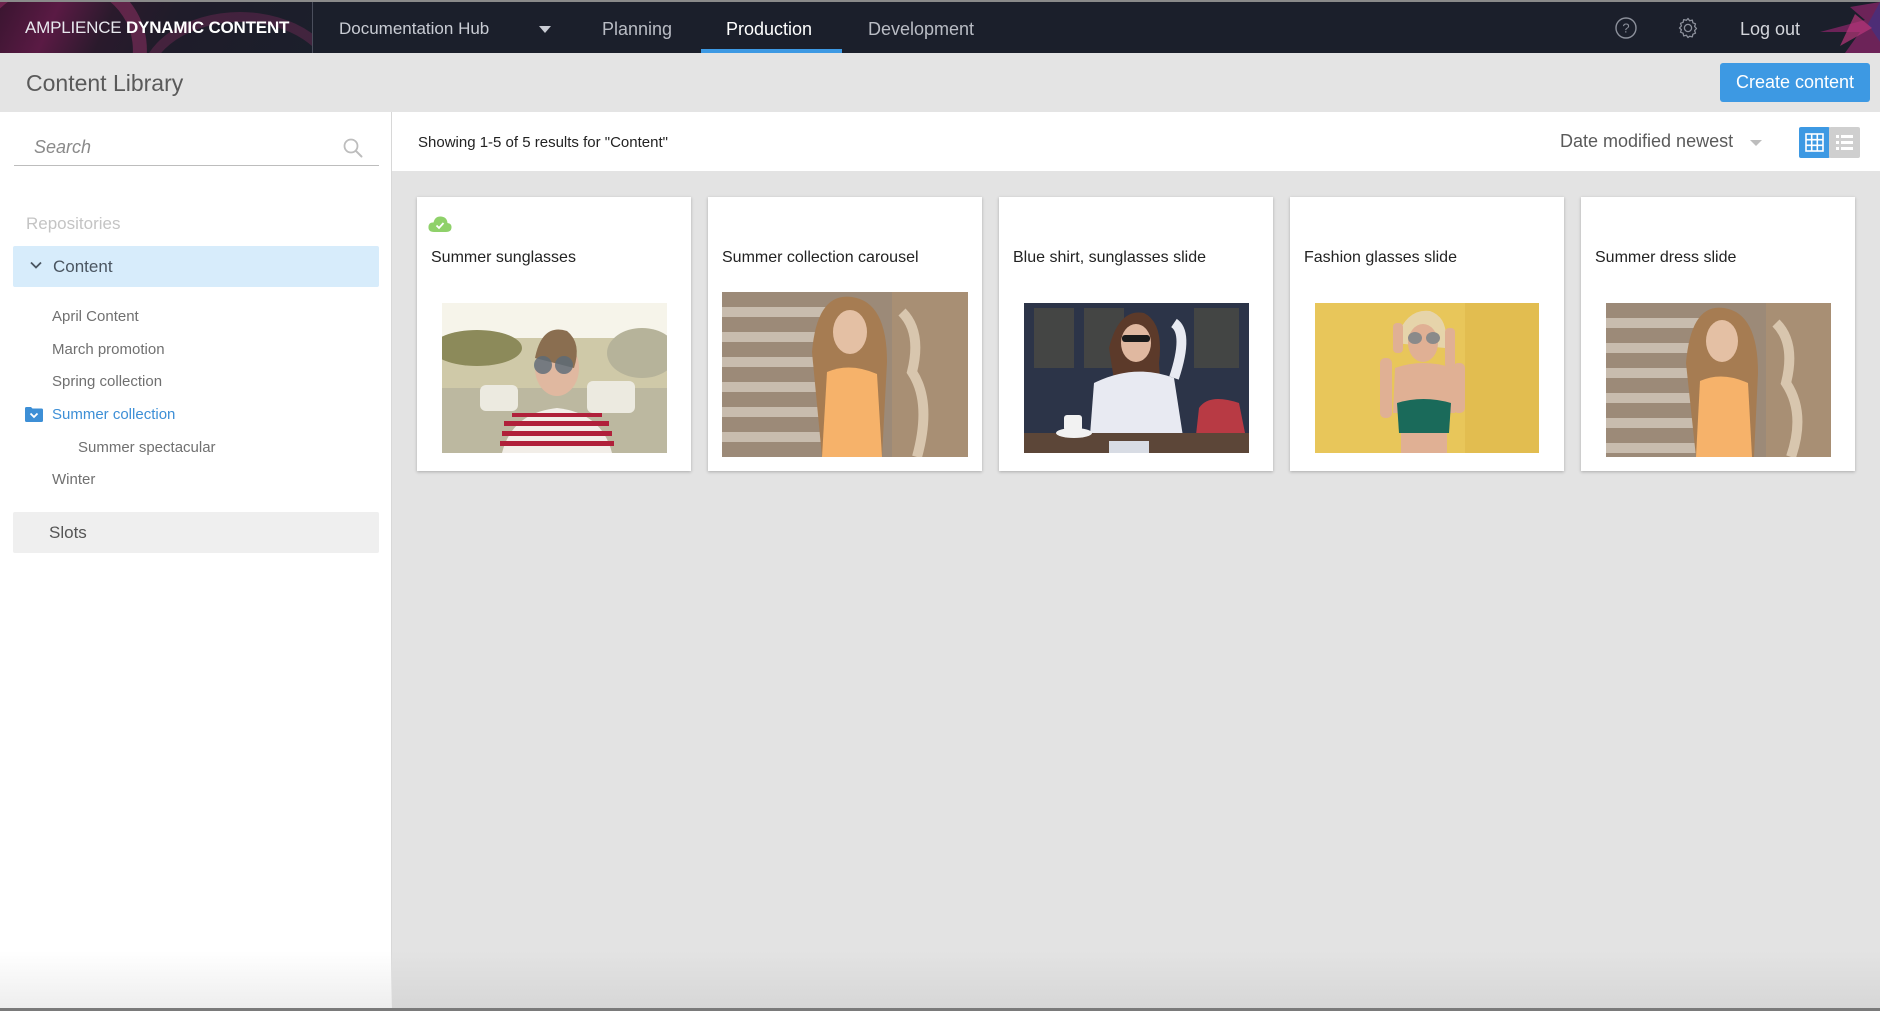 The width and height of the screenshot is (1880, 1011). I want to click on brand-name-bold: DYNAMIC CONTENT, so click(207, 27).